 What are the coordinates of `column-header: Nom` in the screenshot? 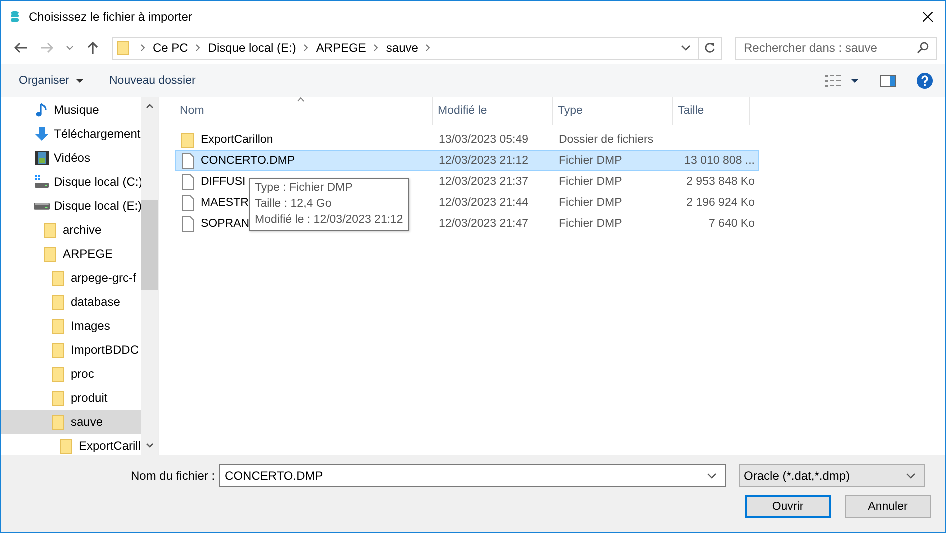 It's located at (304, 111).